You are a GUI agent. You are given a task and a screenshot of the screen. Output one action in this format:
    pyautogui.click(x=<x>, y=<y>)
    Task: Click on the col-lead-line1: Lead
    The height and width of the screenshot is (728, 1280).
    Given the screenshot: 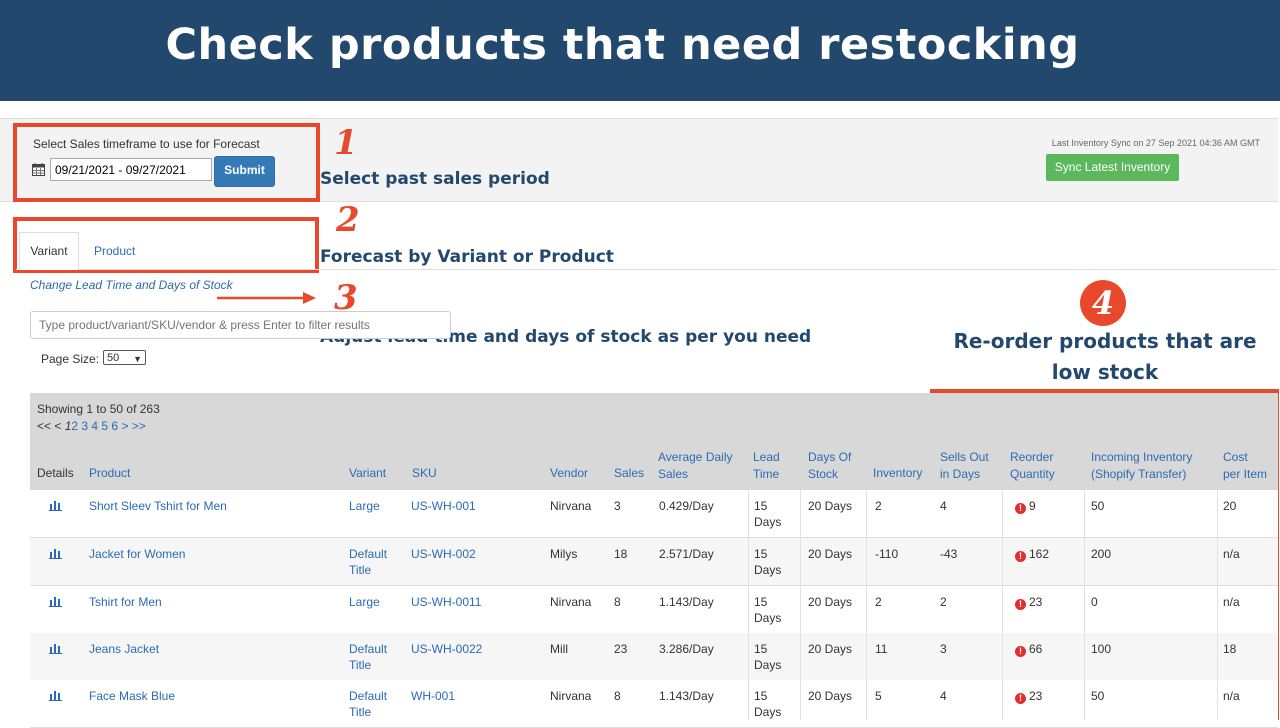 What is the action you would take?
    pyautogui.click(x=766, y=457)
    